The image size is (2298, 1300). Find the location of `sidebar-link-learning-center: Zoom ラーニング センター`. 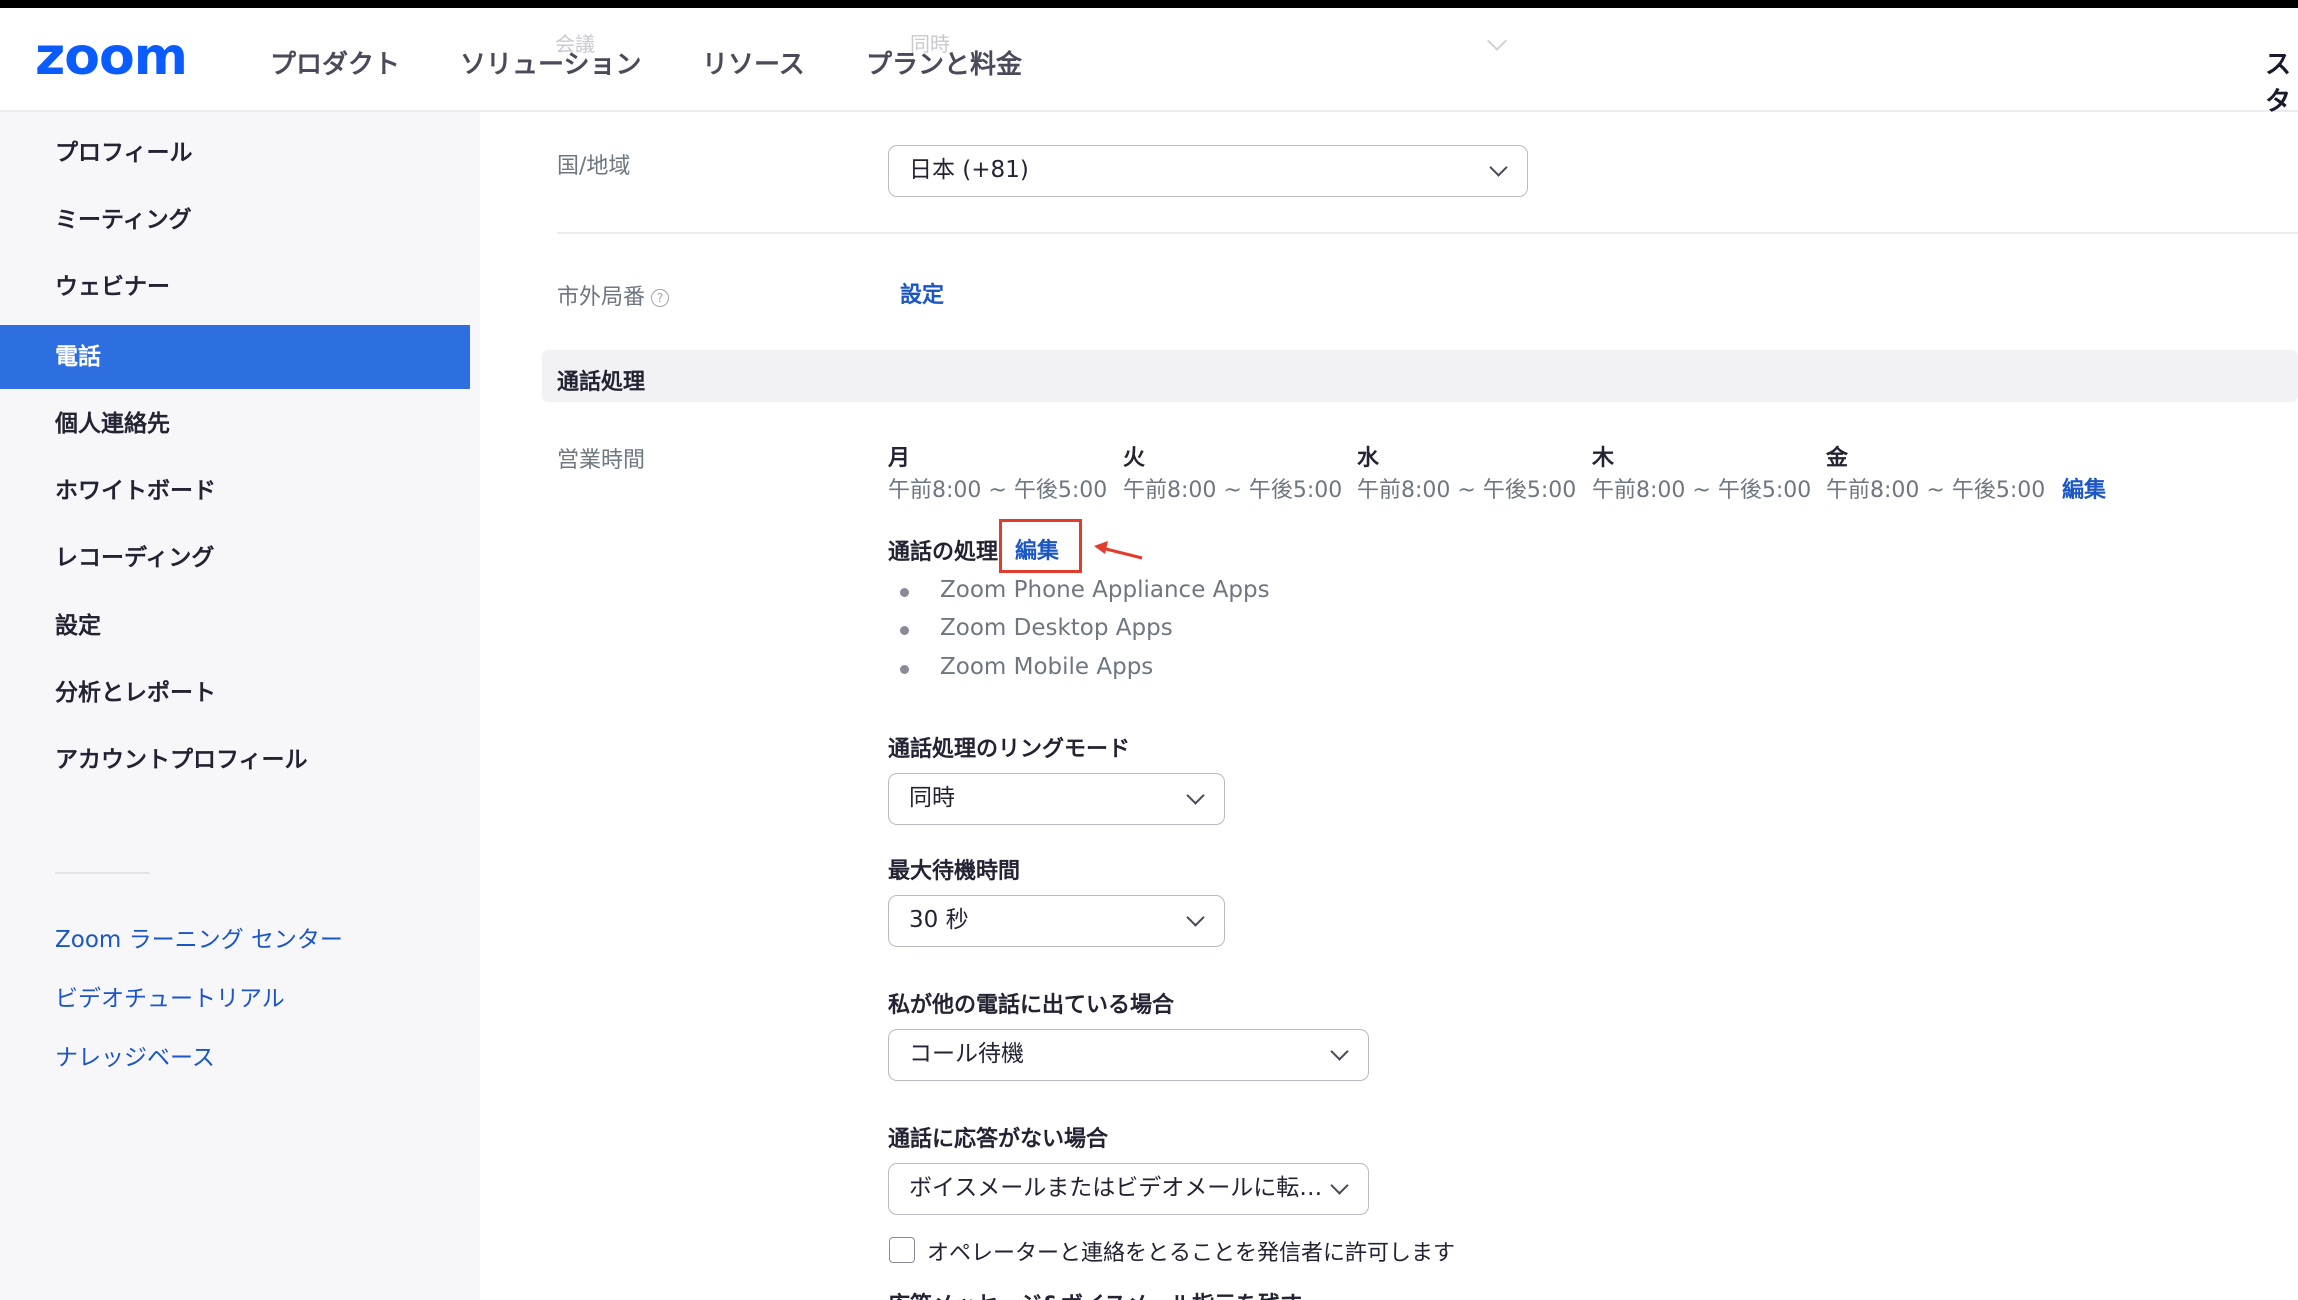

sidebar-link-learning-center: Zoom ラーニング センター is located at coordinates (199, 937).